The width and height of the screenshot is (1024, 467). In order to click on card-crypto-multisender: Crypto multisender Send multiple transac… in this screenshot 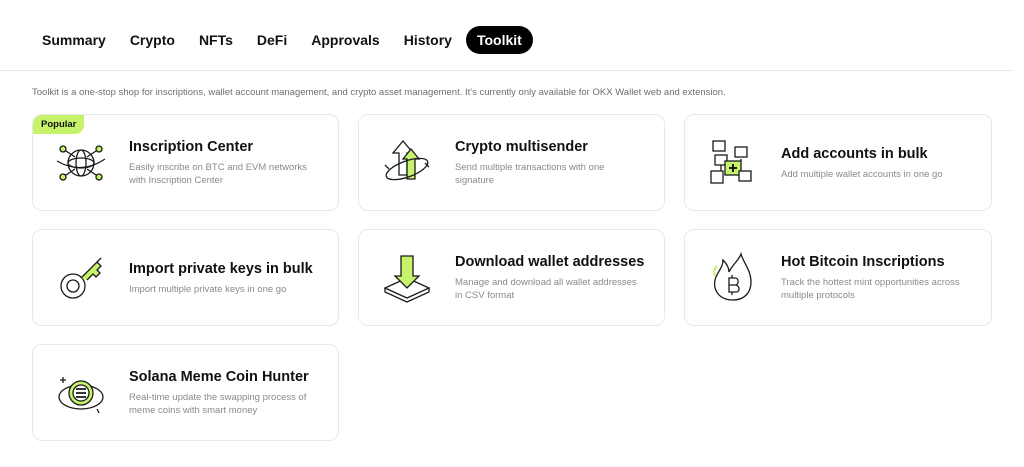, I will do `click(511, 162)`.